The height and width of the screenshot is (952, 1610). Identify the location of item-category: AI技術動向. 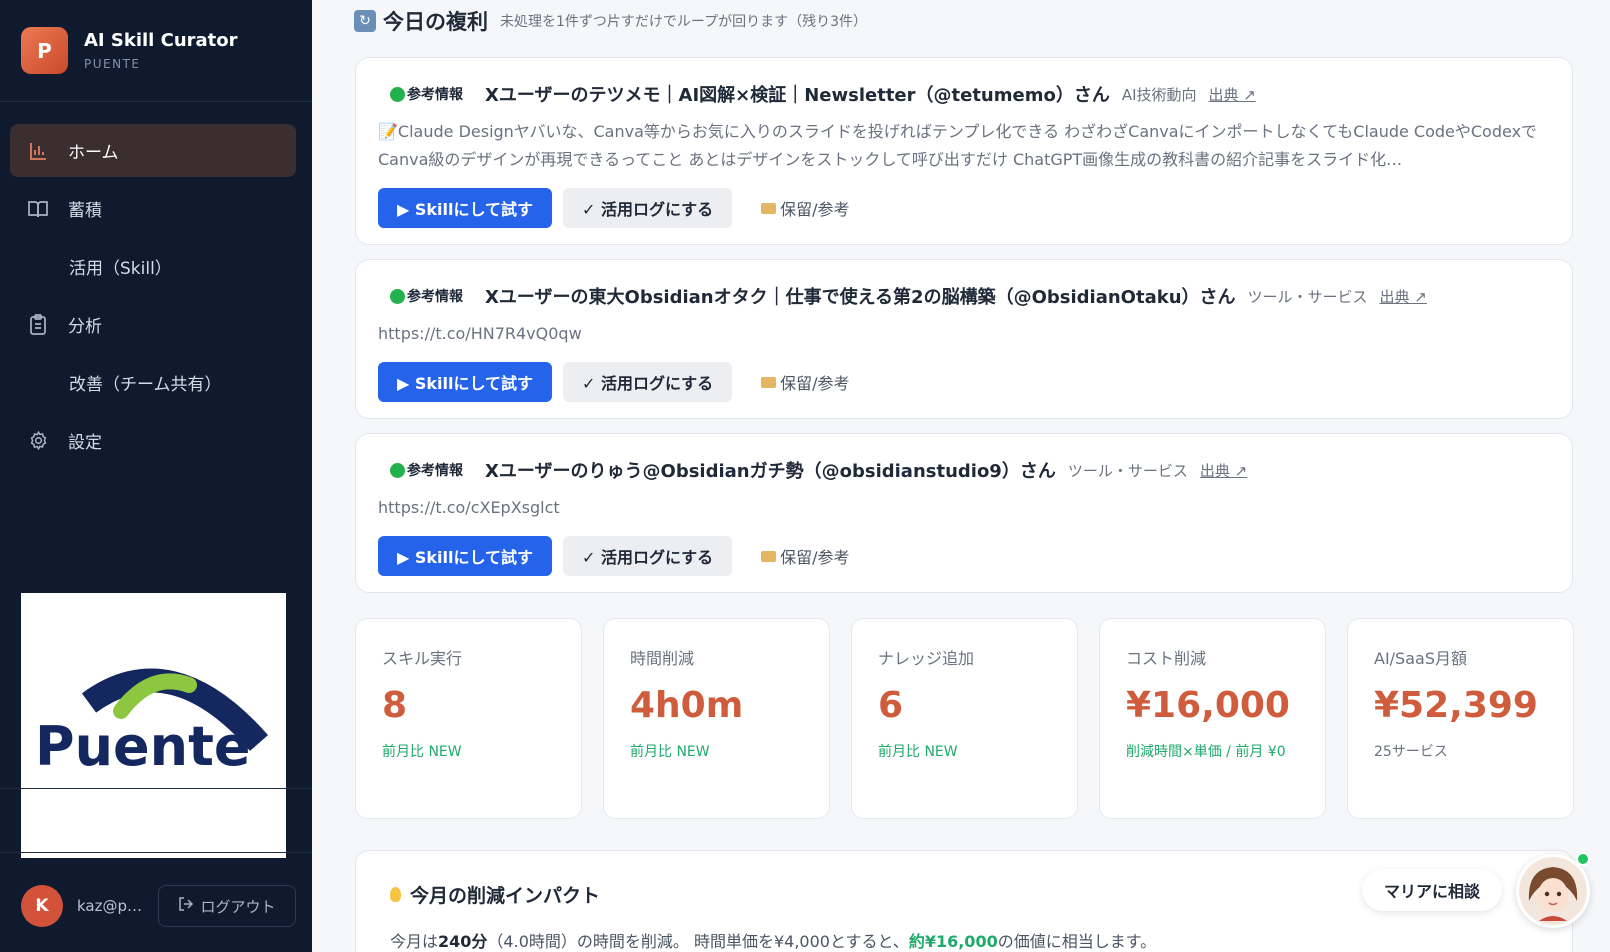
(1159, 94).